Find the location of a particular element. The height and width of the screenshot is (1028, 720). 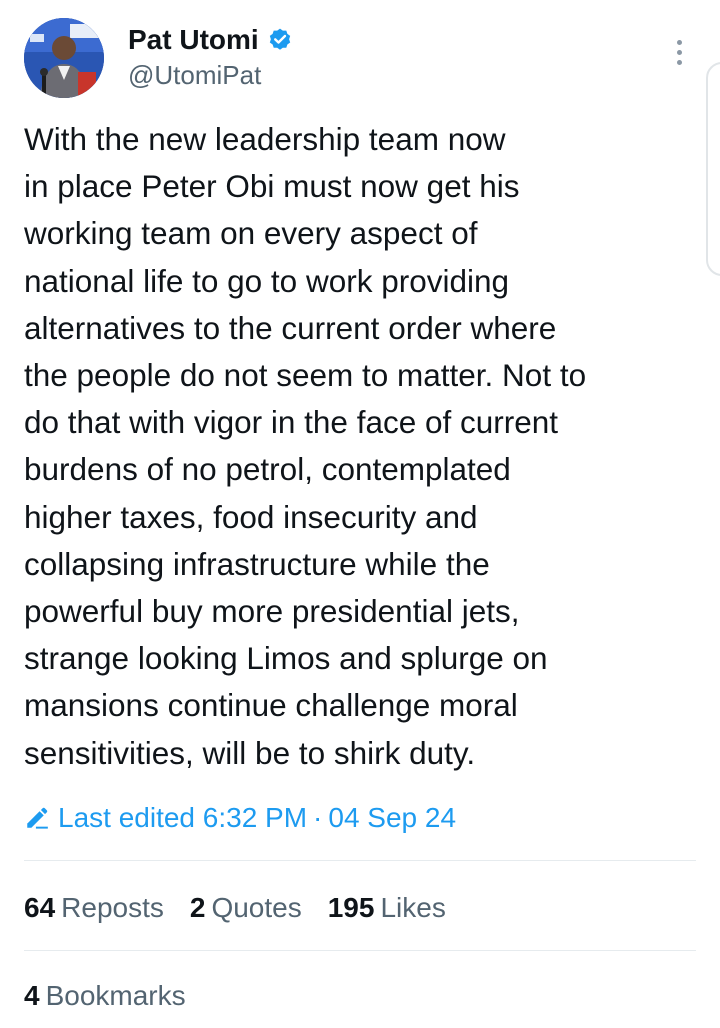

author-name-row: Pat Utomi is located at coordinates (210, 40).